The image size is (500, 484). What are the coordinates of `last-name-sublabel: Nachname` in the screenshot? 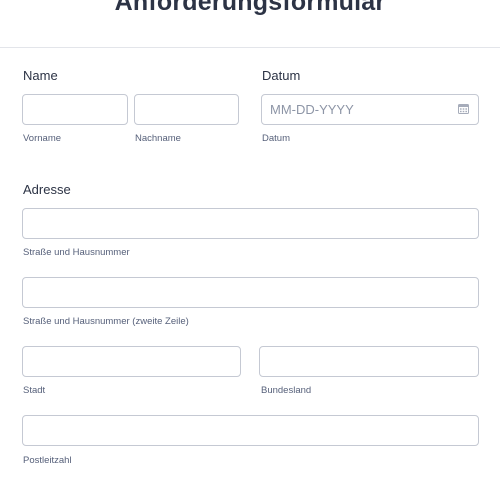 It's located at (158, 138).